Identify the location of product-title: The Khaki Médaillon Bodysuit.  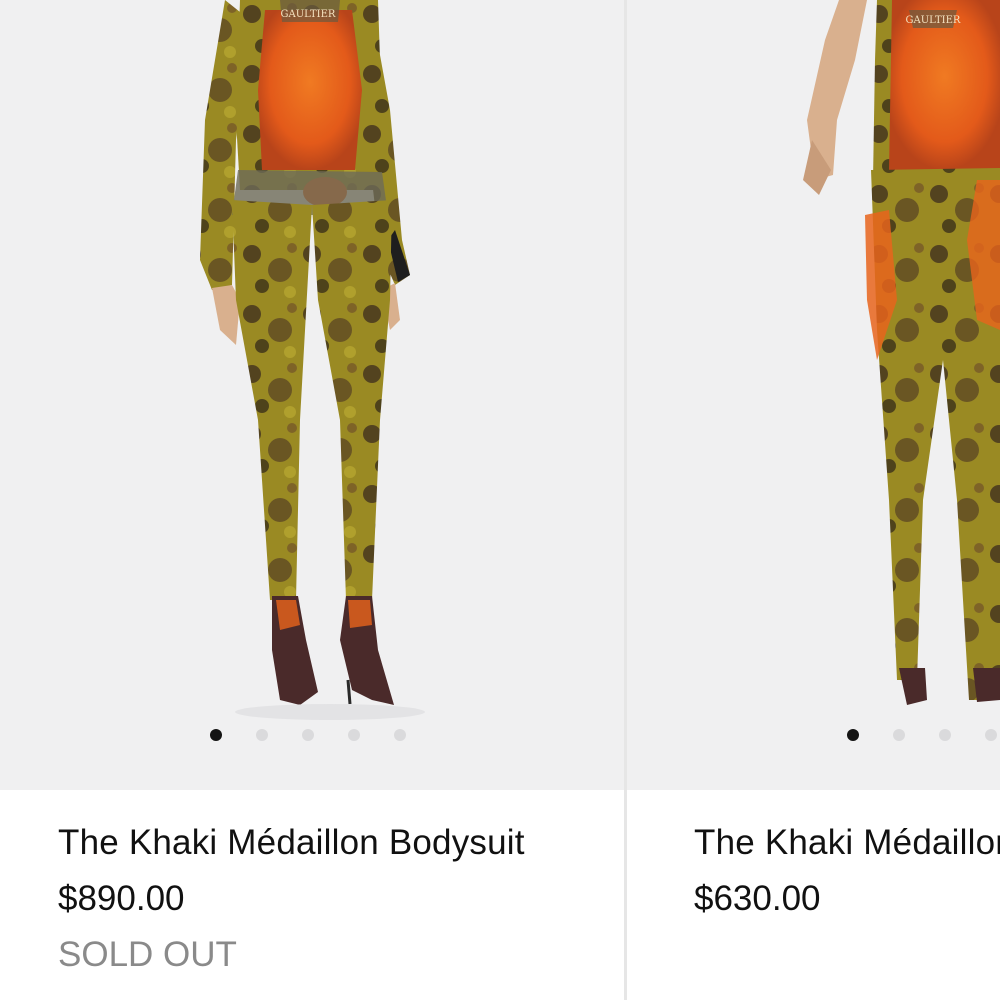
(291, 843).